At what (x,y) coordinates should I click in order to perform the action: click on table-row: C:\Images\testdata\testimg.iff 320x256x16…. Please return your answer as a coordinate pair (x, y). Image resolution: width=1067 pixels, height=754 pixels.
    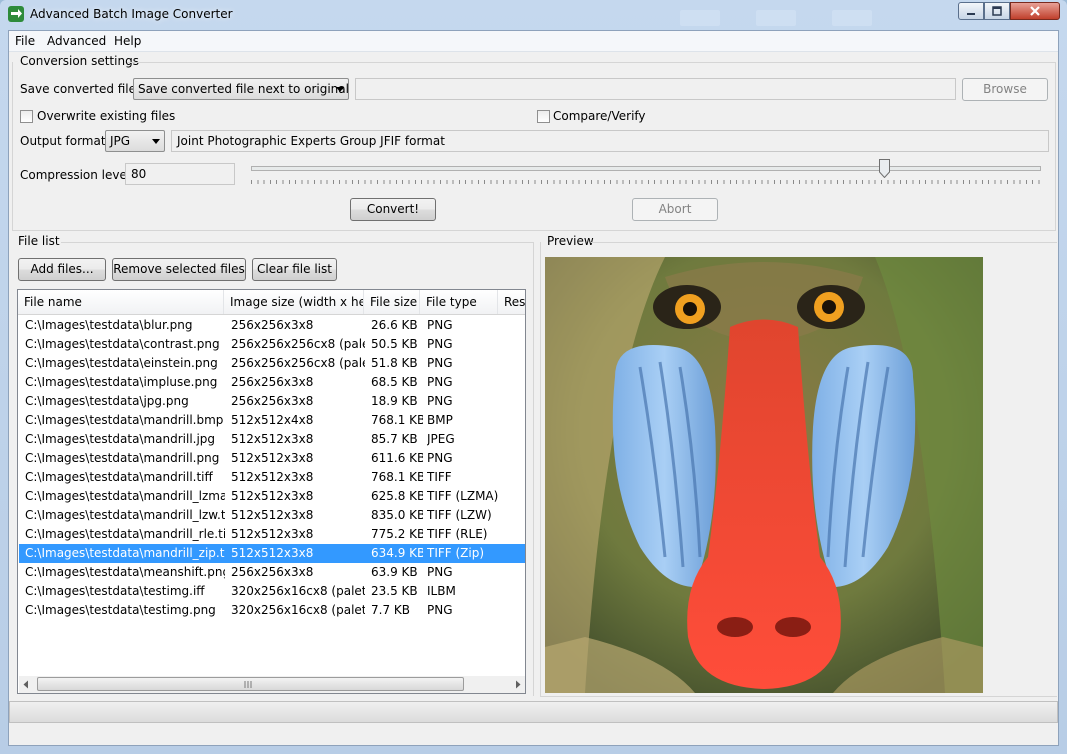
    Looking at the image, I should click on (272, 591).